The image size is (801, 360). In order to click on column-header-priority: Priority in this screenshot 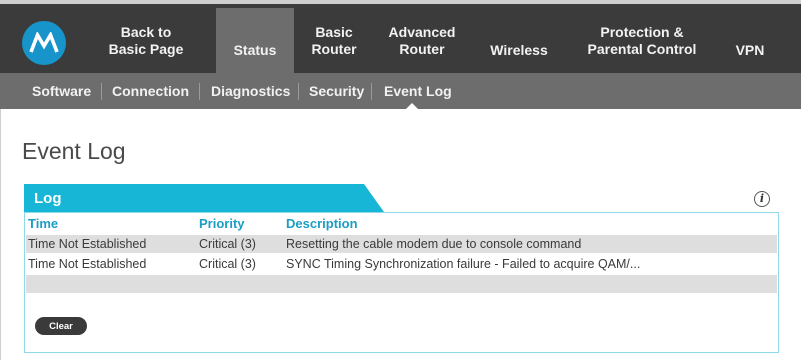, I will do `click(222, 223)`.